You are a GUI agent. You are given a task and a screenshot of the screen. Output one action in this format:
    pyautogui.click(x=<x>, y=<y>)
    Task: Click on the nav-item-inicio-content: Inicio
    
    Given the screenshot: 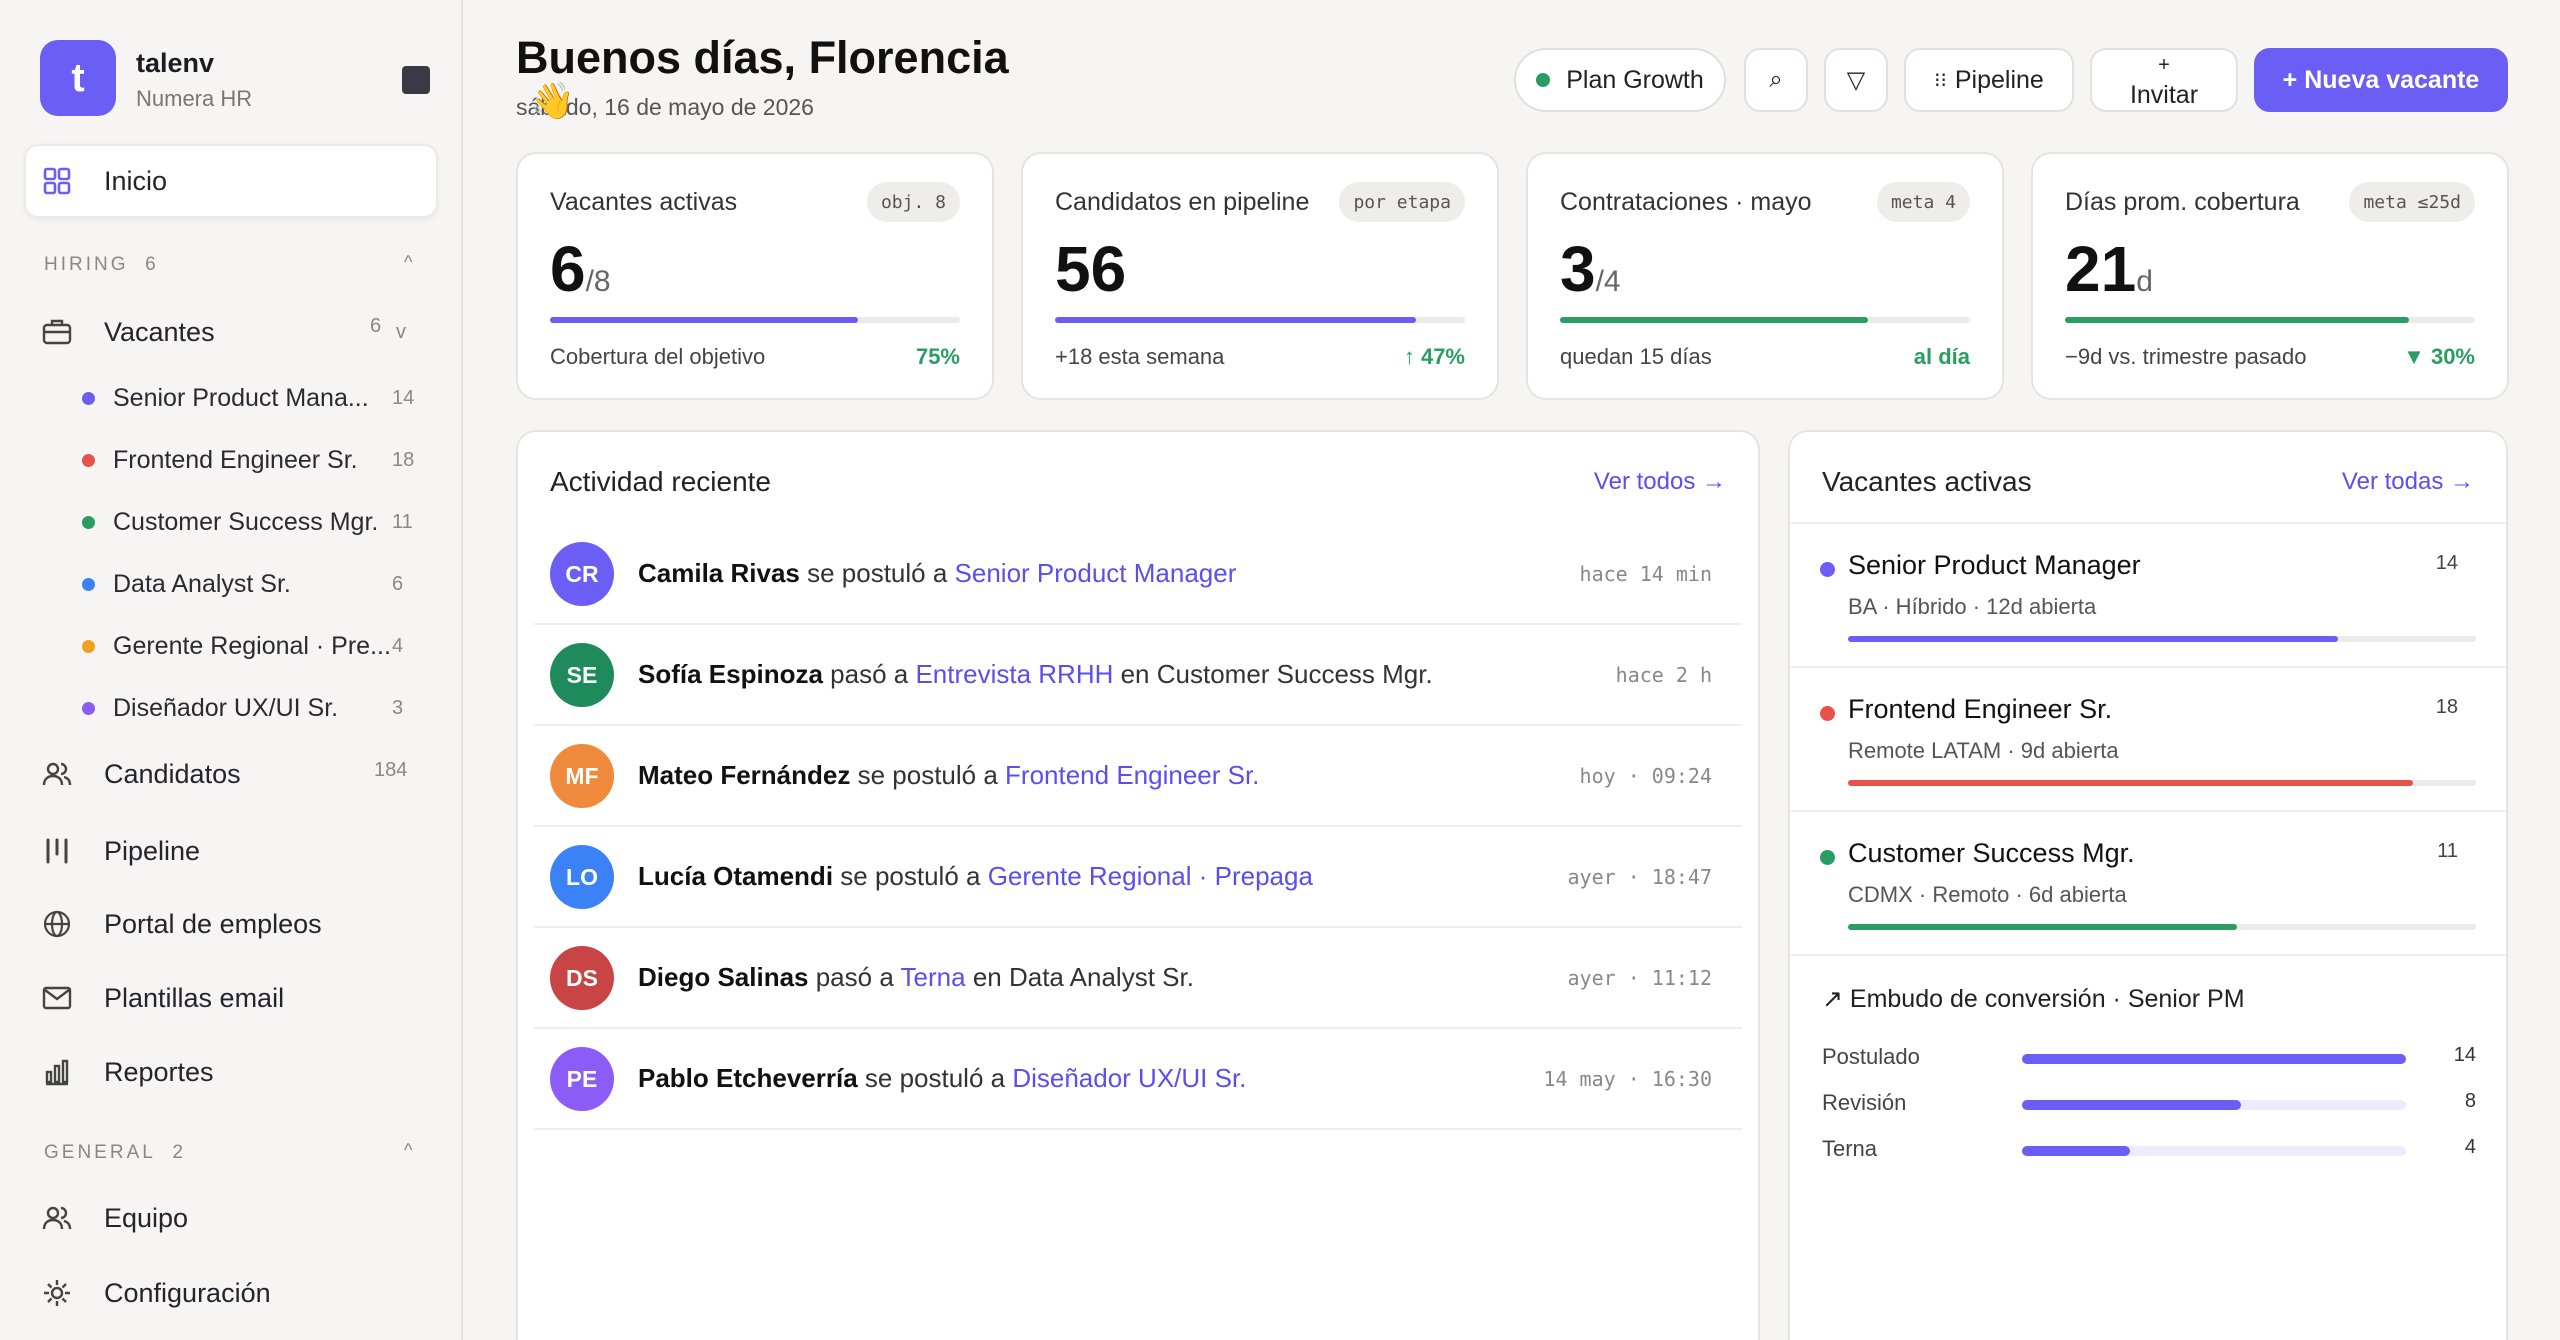 What is the action you would take?
    pyautogui.click(x=103, y=181)
    